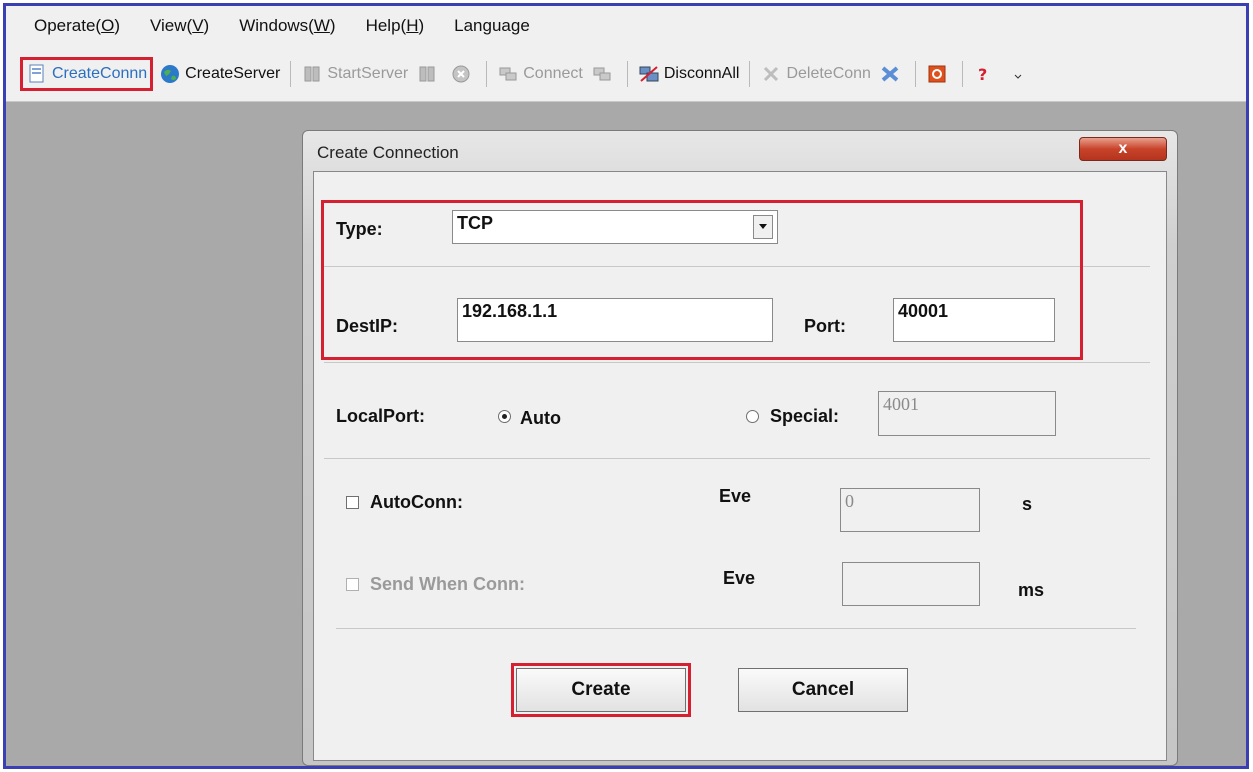 This screenshot has height=772, width=1253. I want to click on menu-help: Help(H), so click(395, 26).